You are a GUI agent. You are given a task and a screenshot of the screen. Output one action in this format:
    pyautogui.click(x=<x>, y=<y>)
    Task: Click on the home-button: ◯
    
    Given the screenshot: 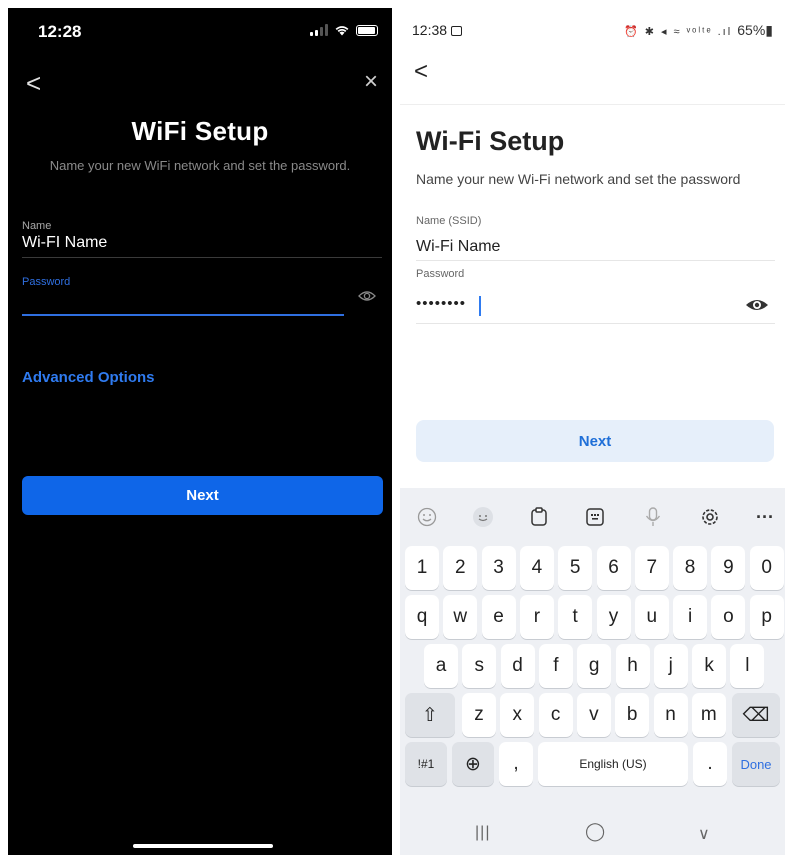 What is the action you would take?
    pyautogui.click(x=595, y=831)
    